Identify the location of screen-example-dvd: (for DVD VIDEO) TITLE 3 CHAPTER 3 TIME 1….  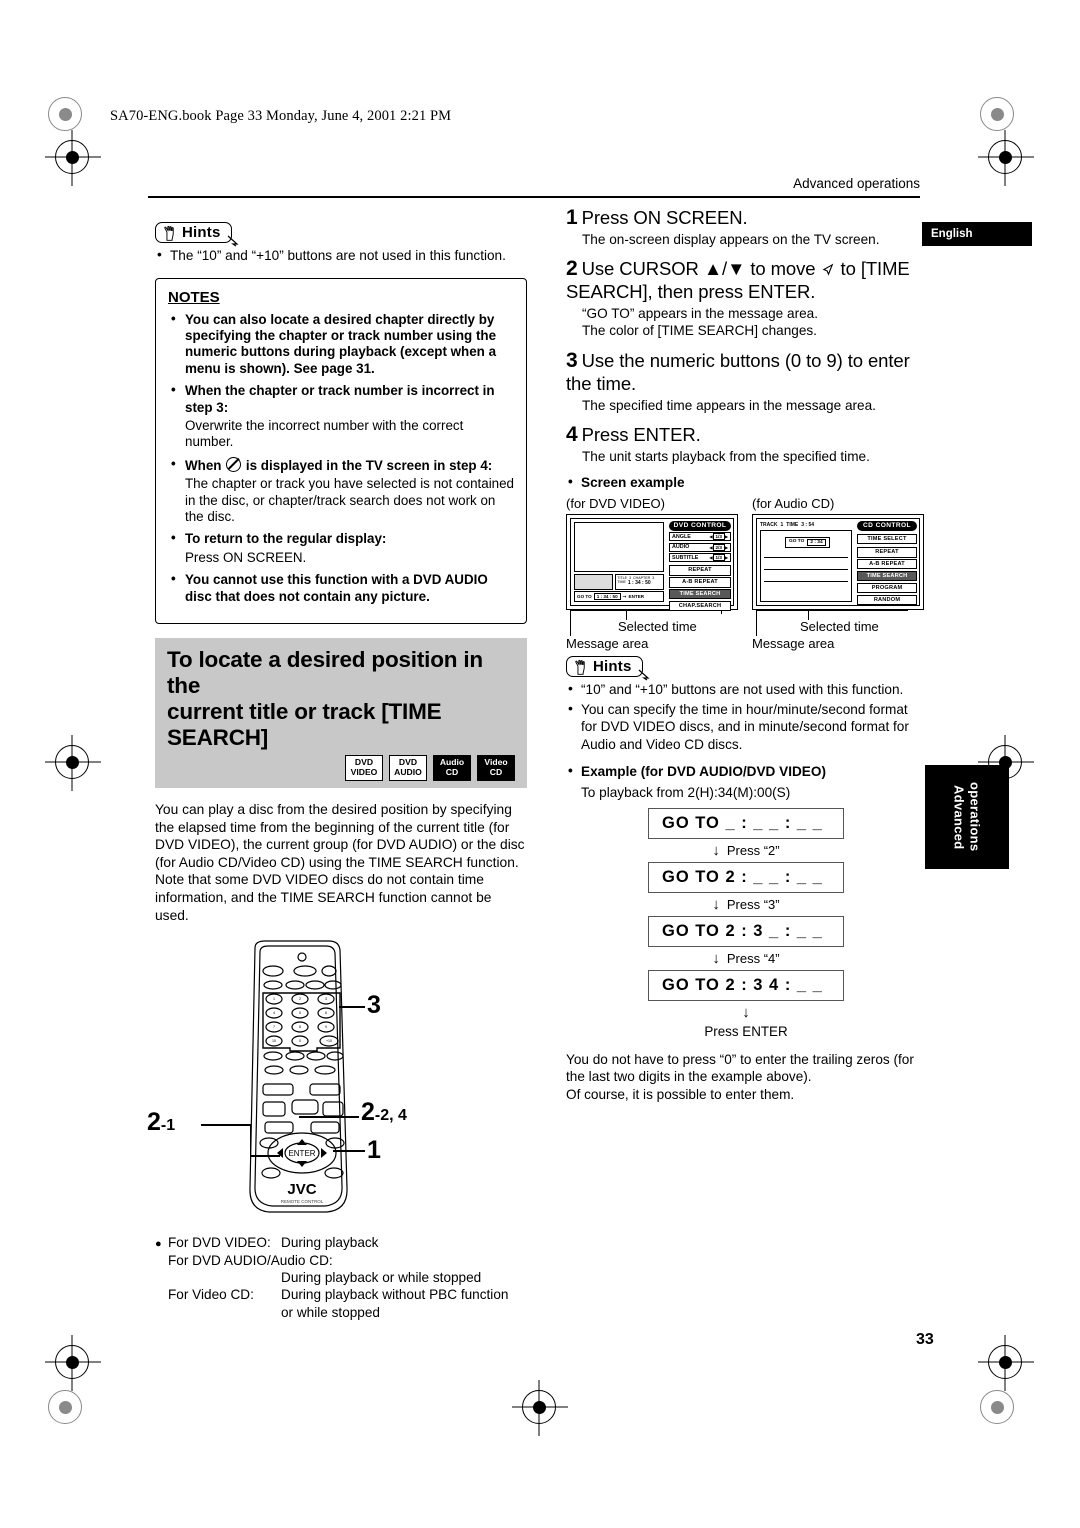
(652, 575).